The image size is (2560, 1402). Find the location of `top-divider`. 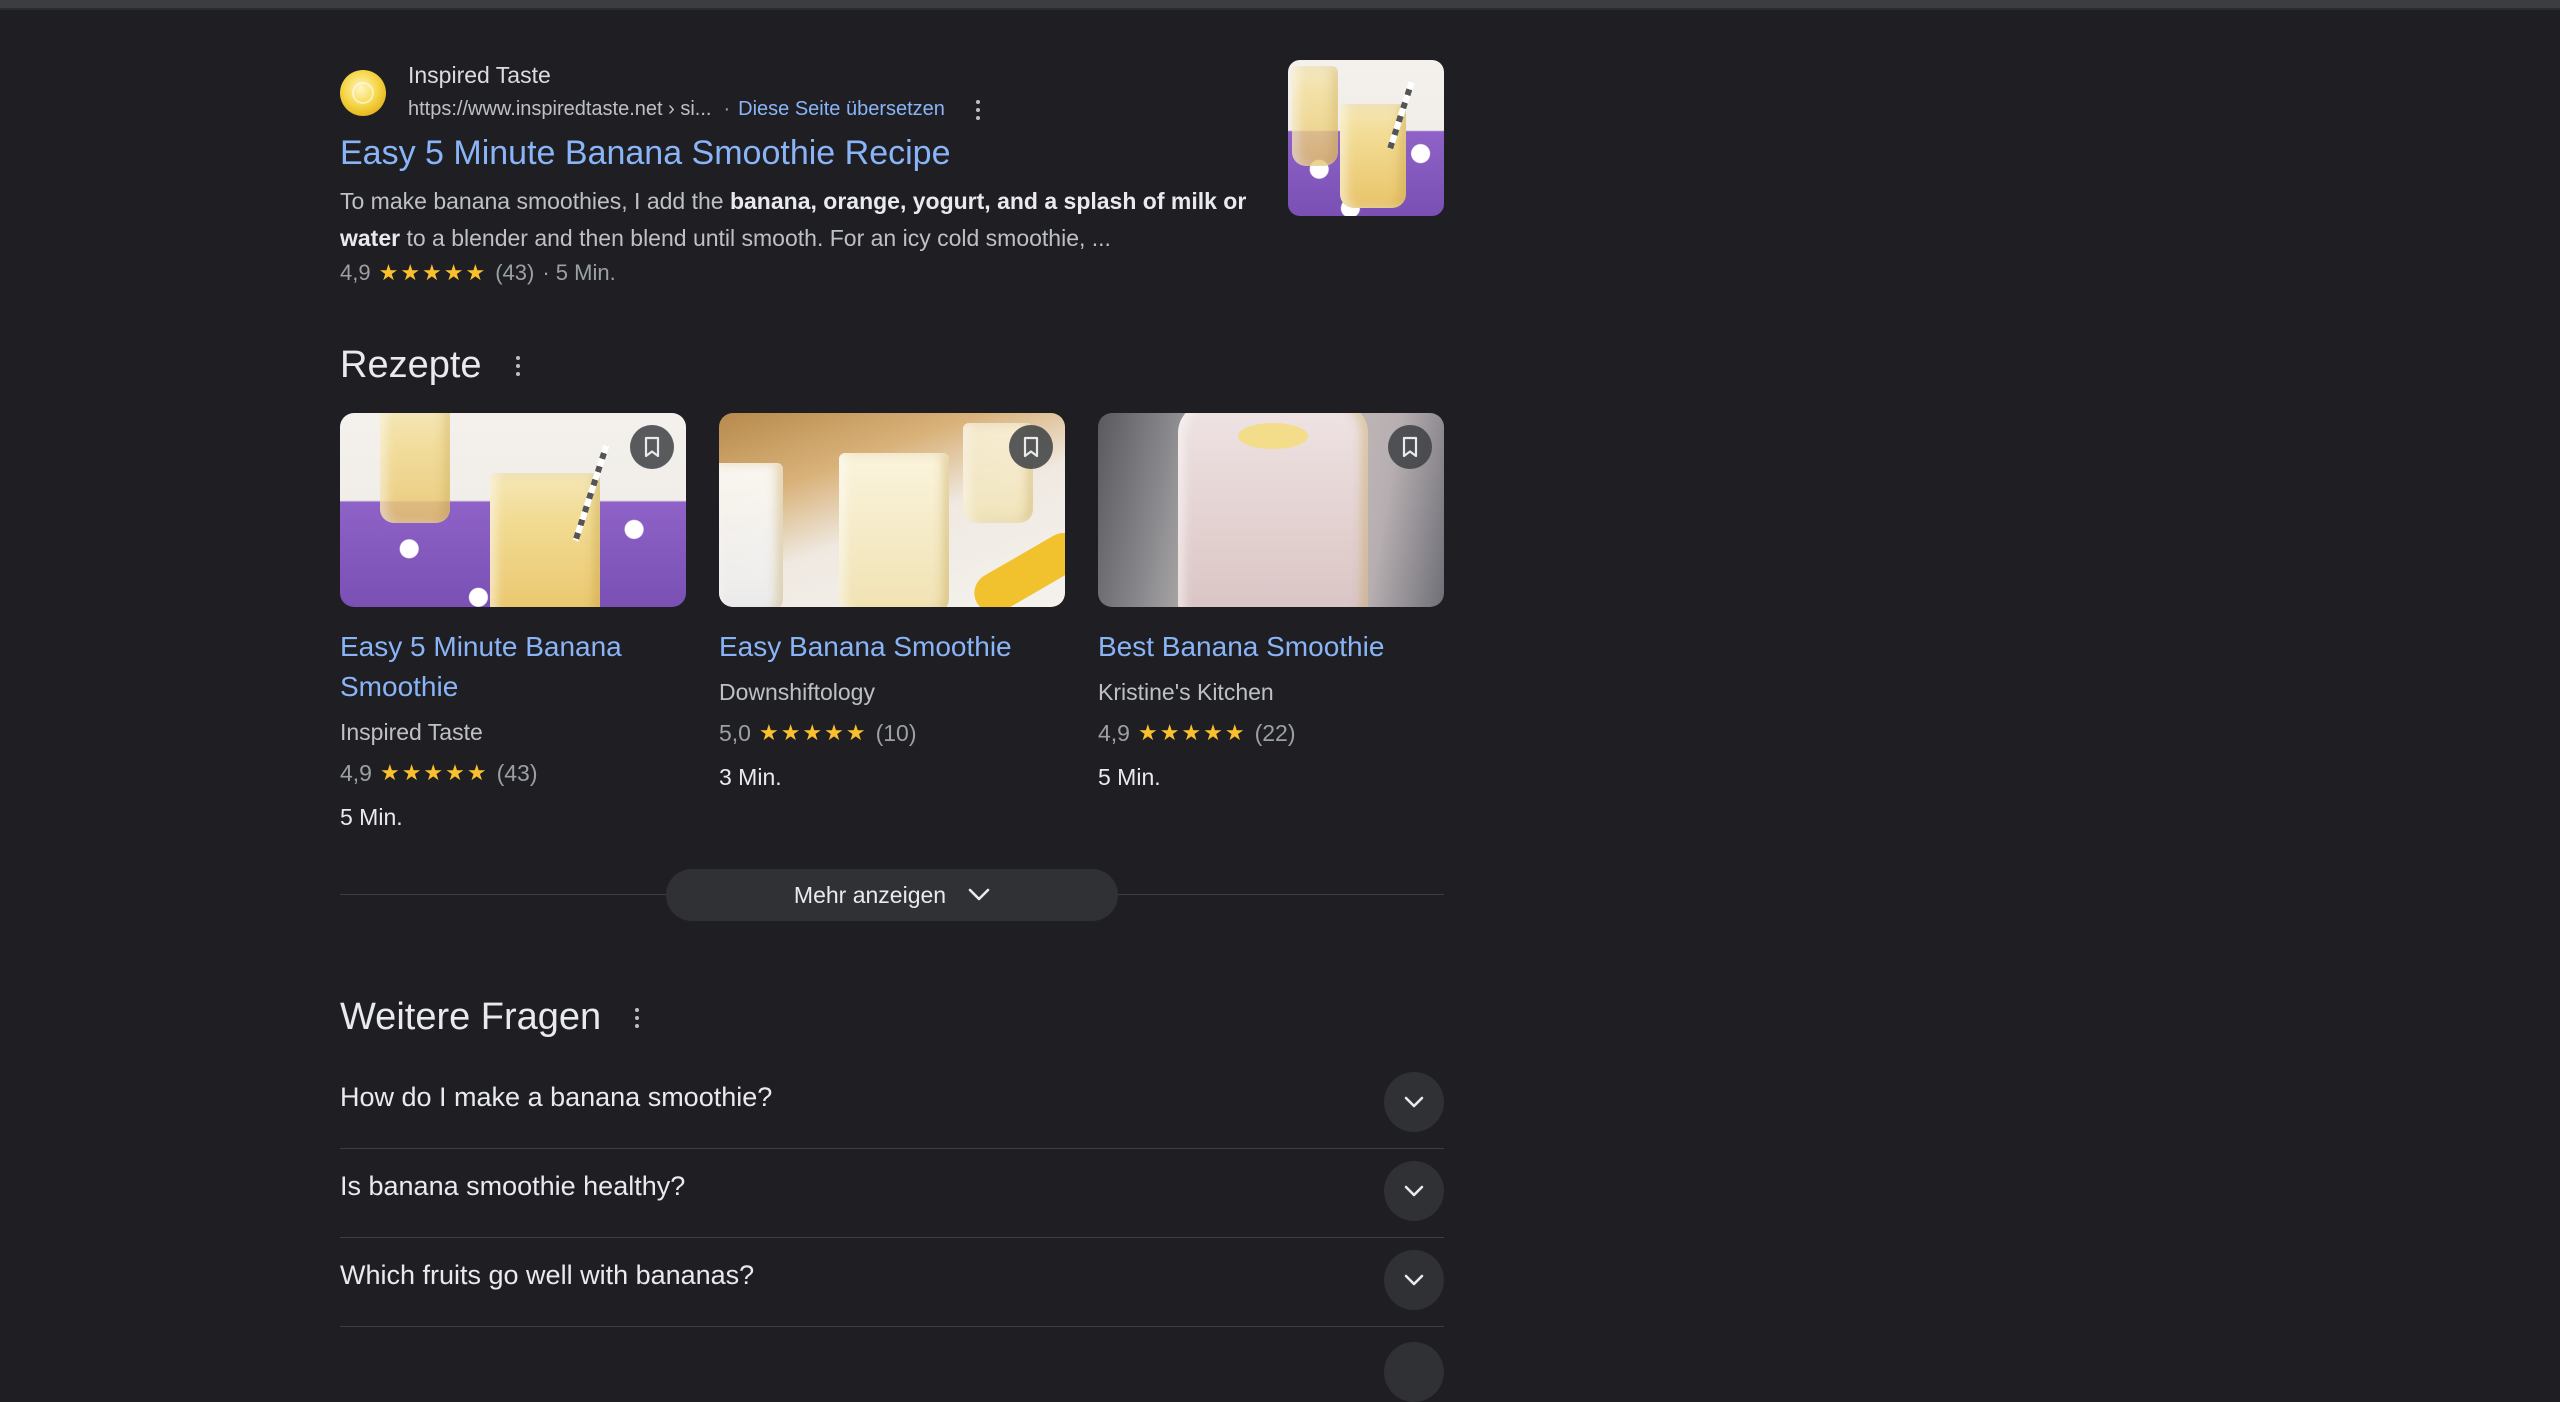

top-divider is located at coordinates (1280, 5).